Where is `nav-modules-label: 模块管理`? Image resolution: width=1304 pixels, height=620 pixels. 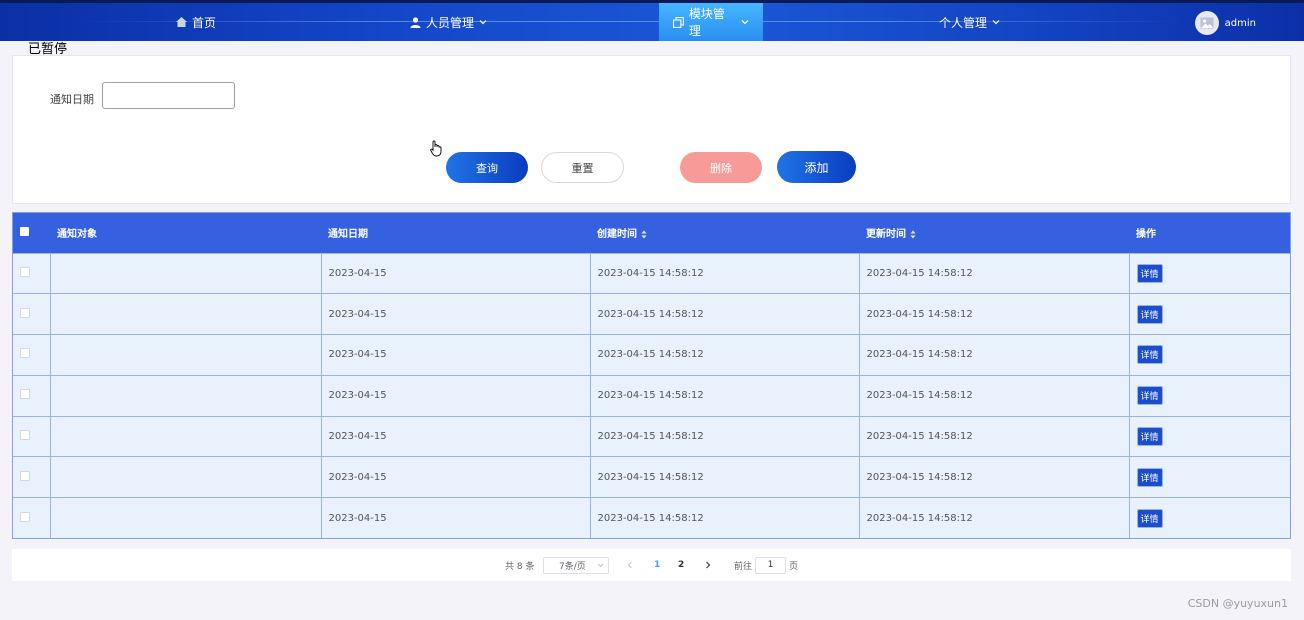 nav-modules-label: 模块管理 is located at coordinates (706, 22).